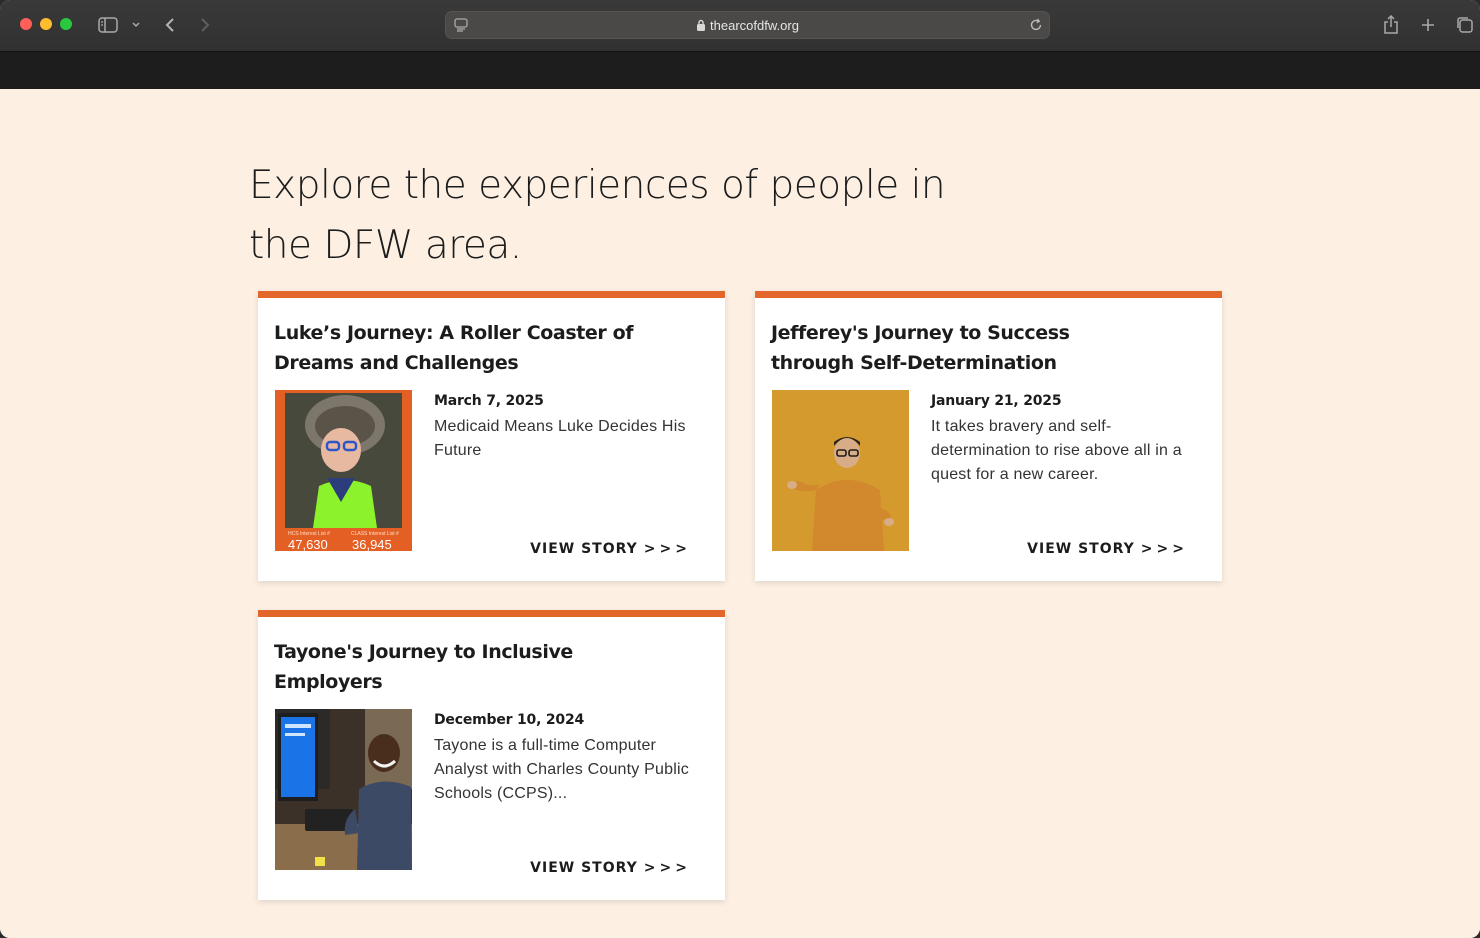 This screenshot has width=1480, height=938. I want to click on story-date: March 7, 2025, so click(489, 401).